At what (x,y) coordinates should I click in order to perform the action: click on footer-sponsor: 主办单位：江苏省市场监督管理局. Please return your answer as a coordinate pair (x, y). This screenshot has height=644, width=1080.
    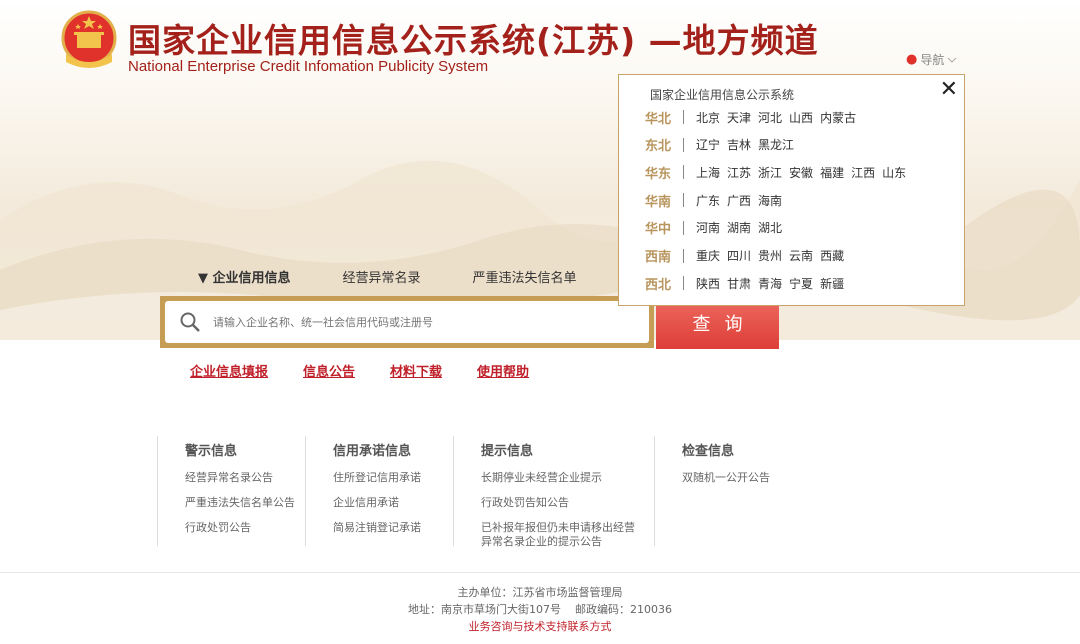
    Looking at the image, I should click on (540, 592).